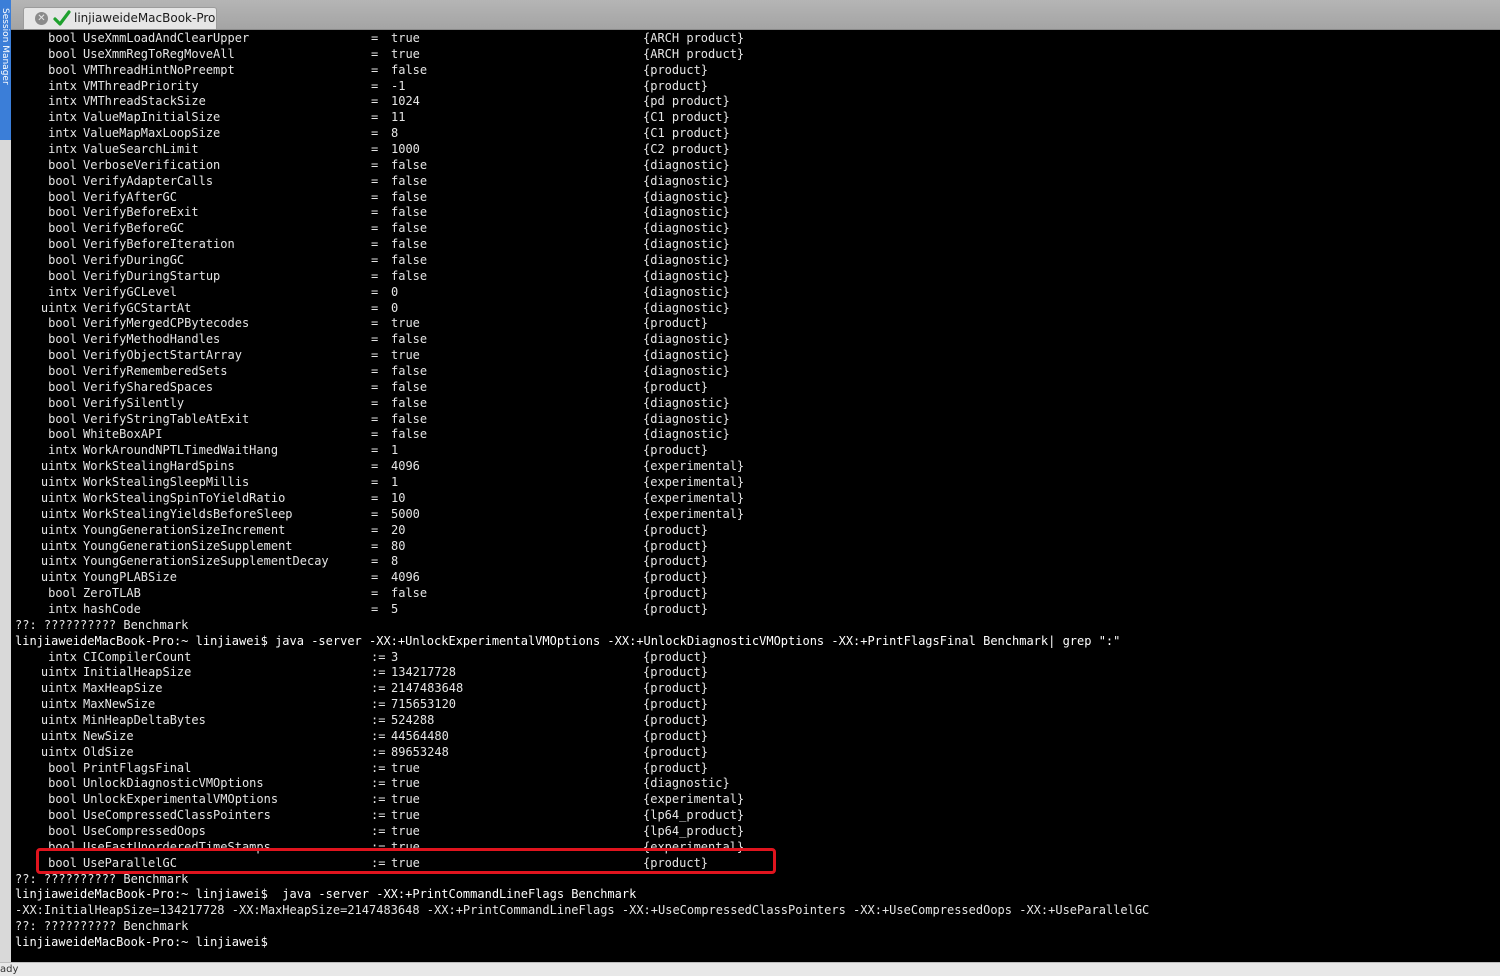 The image size is (1500, 976). What do you see at coordinates (686, 101) in the screenshot?
I see `flag-category: {pd product}` at bounding box center [686, 101].